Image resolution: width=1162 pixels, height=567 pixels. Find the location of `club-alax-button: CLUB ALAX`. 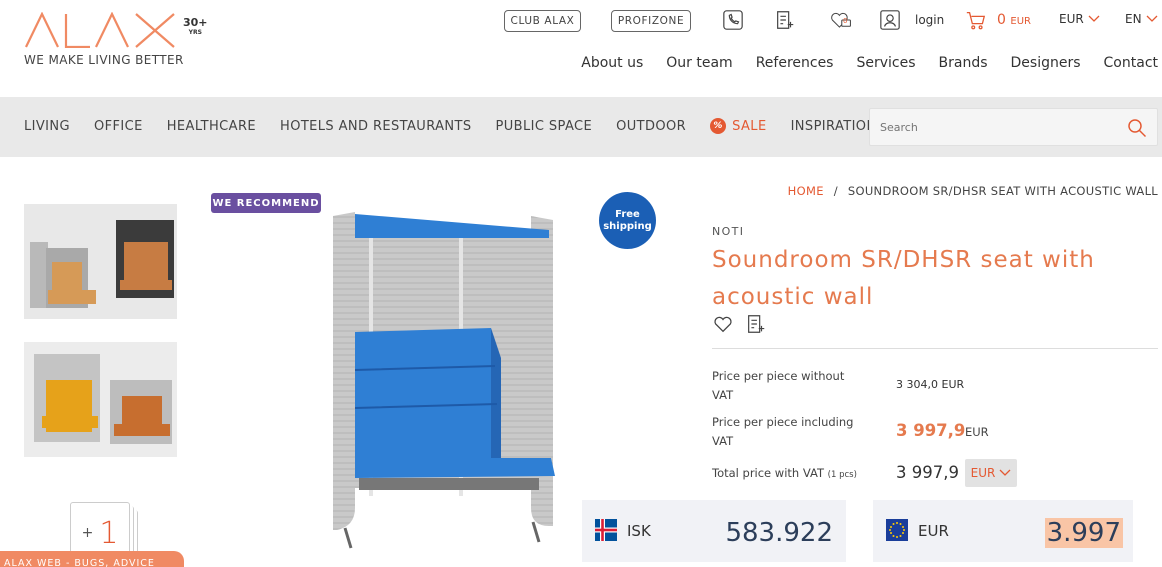

club-alax-button: CLUB ALAX is located at coordinates (542, 21).